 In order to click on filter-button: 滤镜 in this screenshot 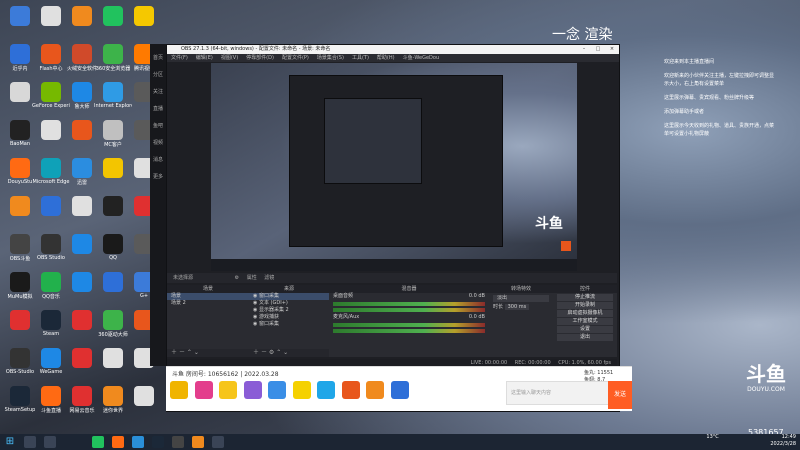, I will do `click(269, 278)`.